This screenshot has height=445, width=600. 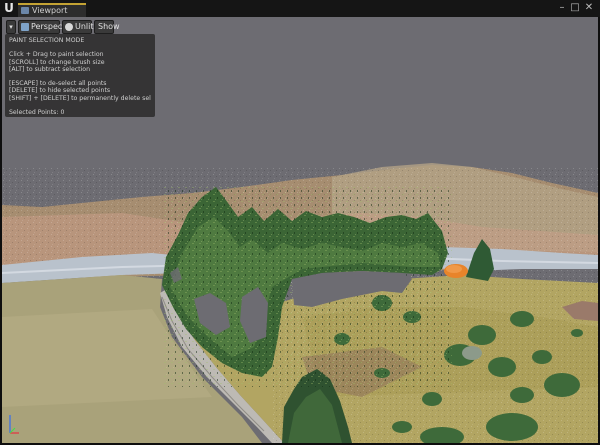 I want to click on tab-viewport-label: Viewport, so click(x=50, y=10).